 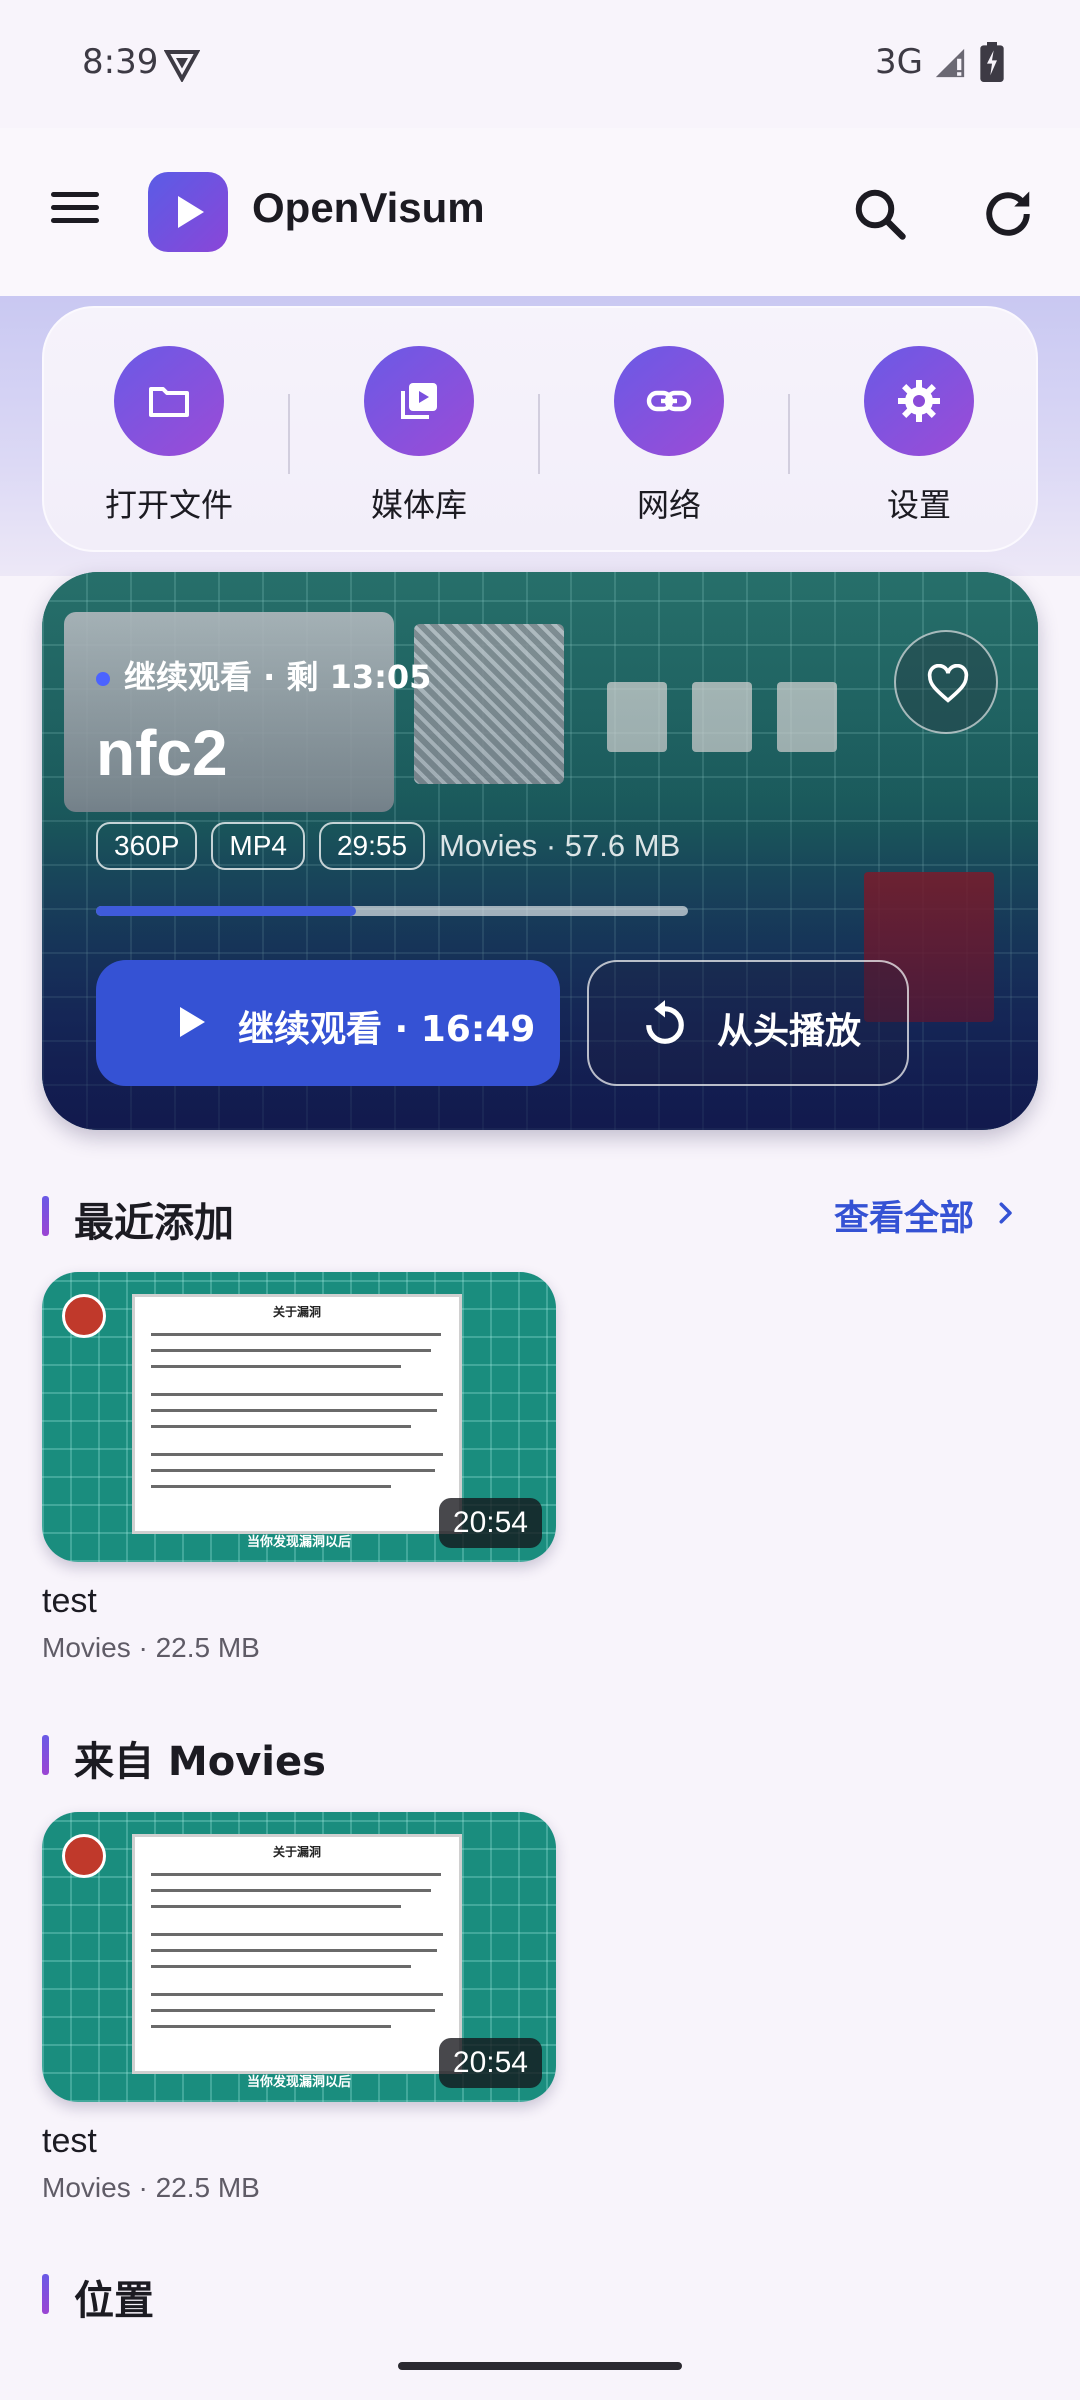 I want to click on app-logo, so click(x=188, y=212).